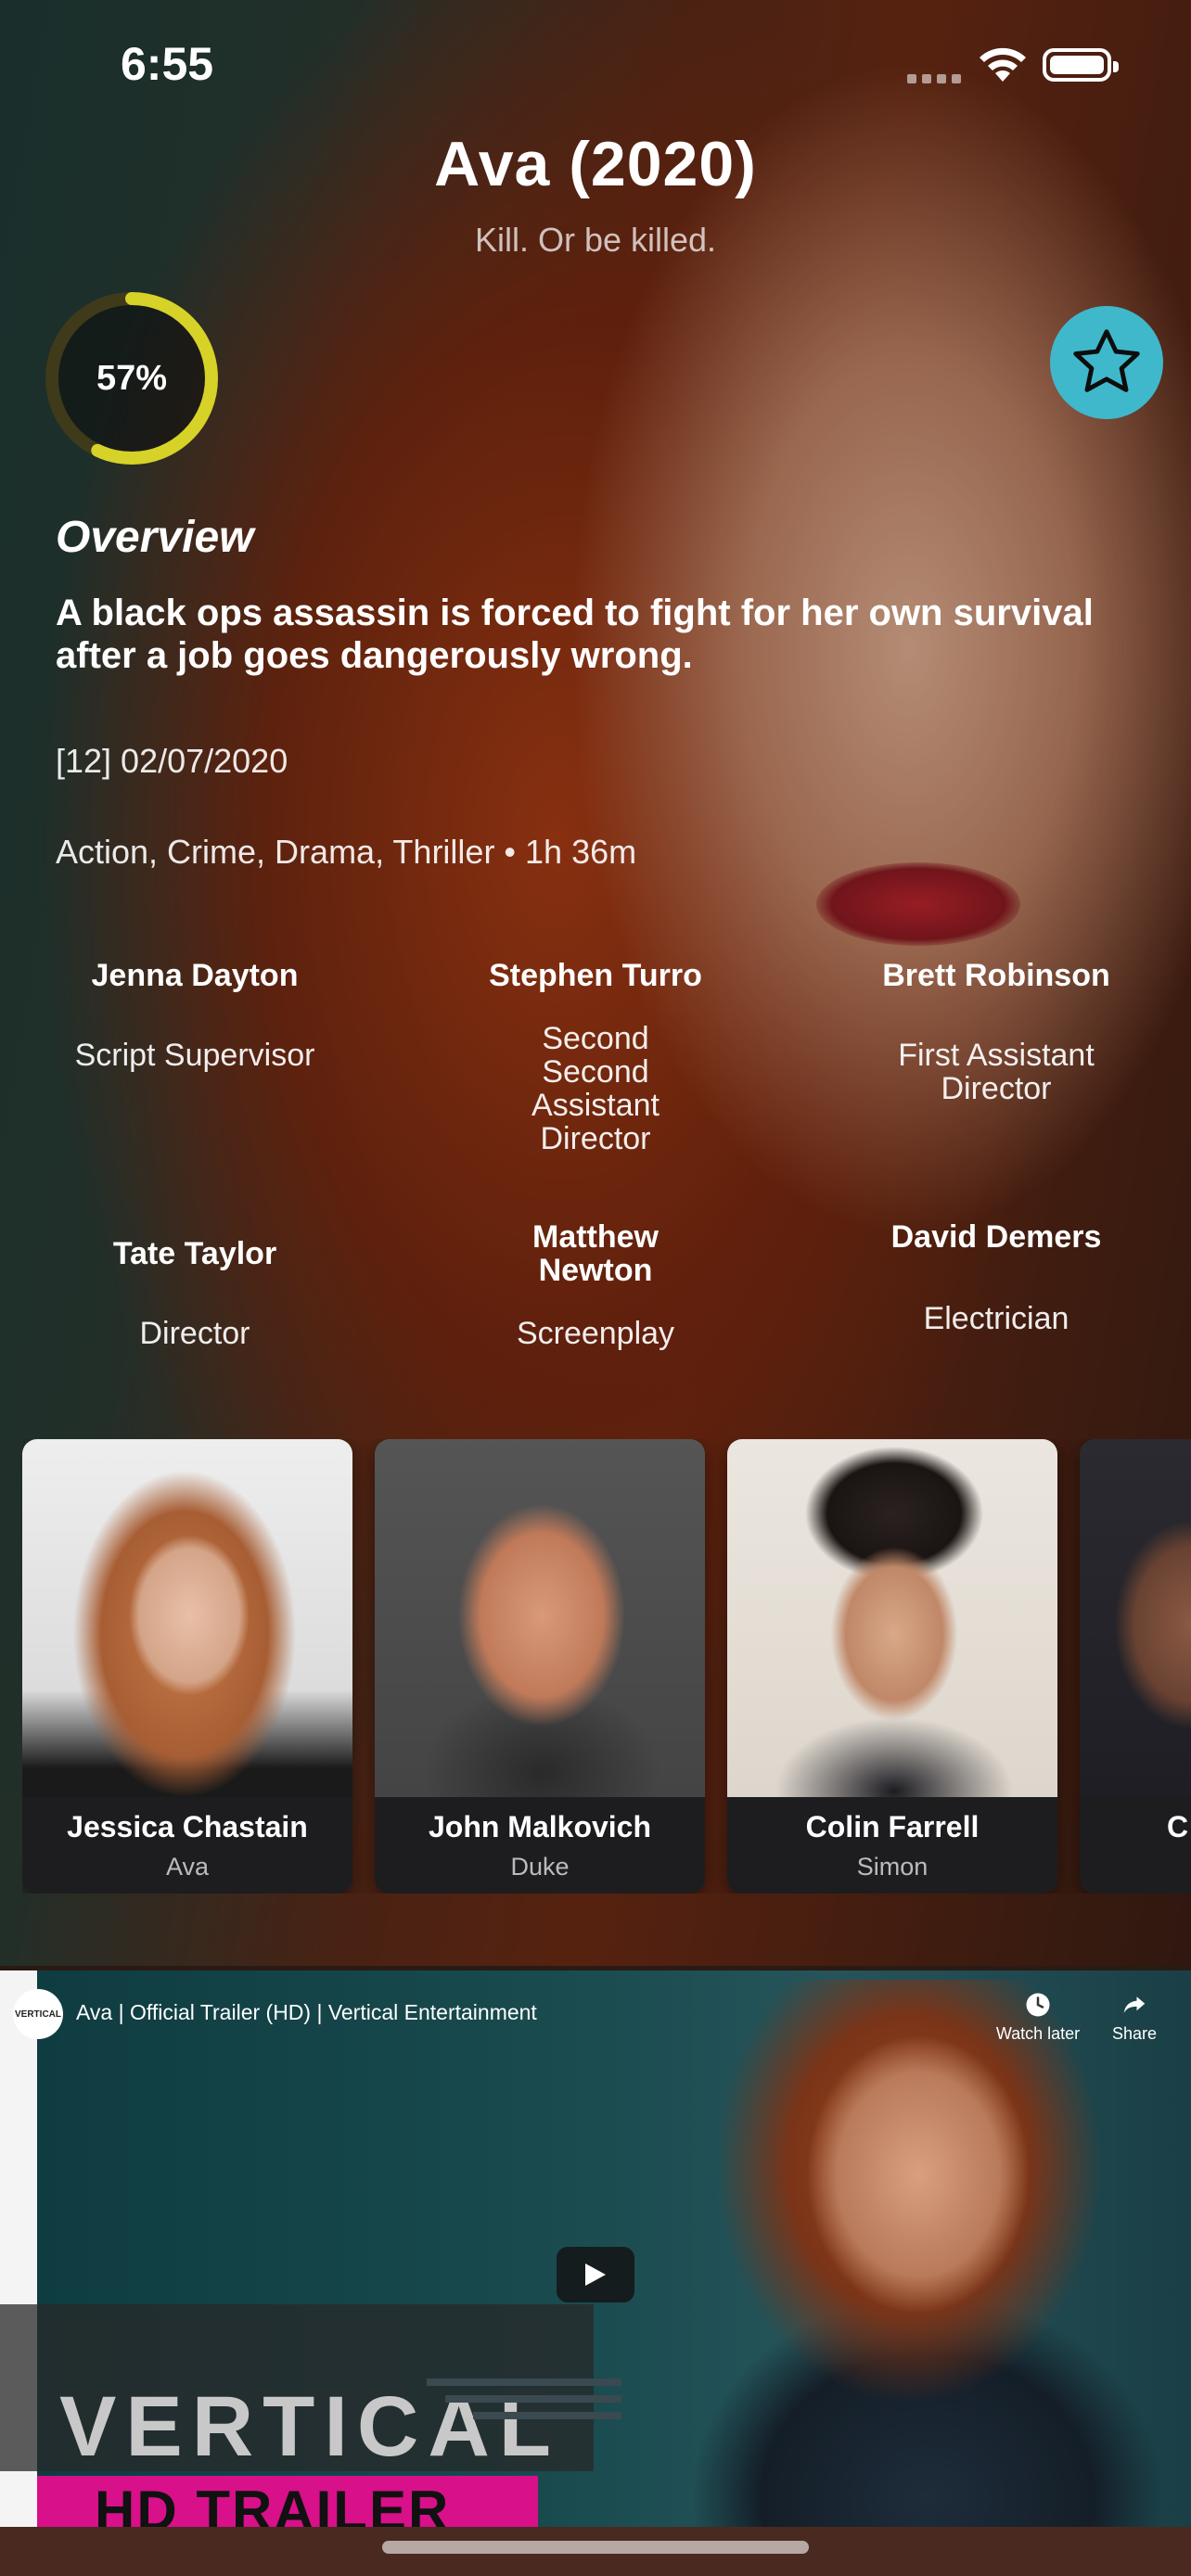 The width and height of the screenshot is (1191, 2576). Describe the element at coordinates (1038, 2034) in the screenshot. I see `watch-later-label: Watch later` at that location.